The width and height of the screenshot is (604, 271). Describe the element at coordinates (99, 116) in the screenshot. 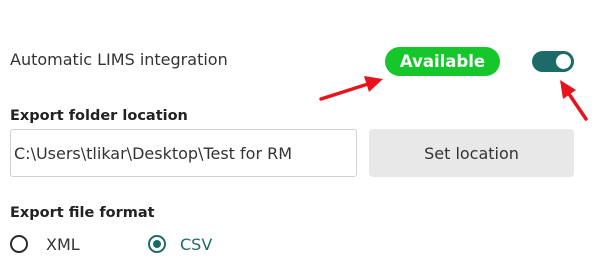

I see `export-folder-label: Export folder location` at that location.